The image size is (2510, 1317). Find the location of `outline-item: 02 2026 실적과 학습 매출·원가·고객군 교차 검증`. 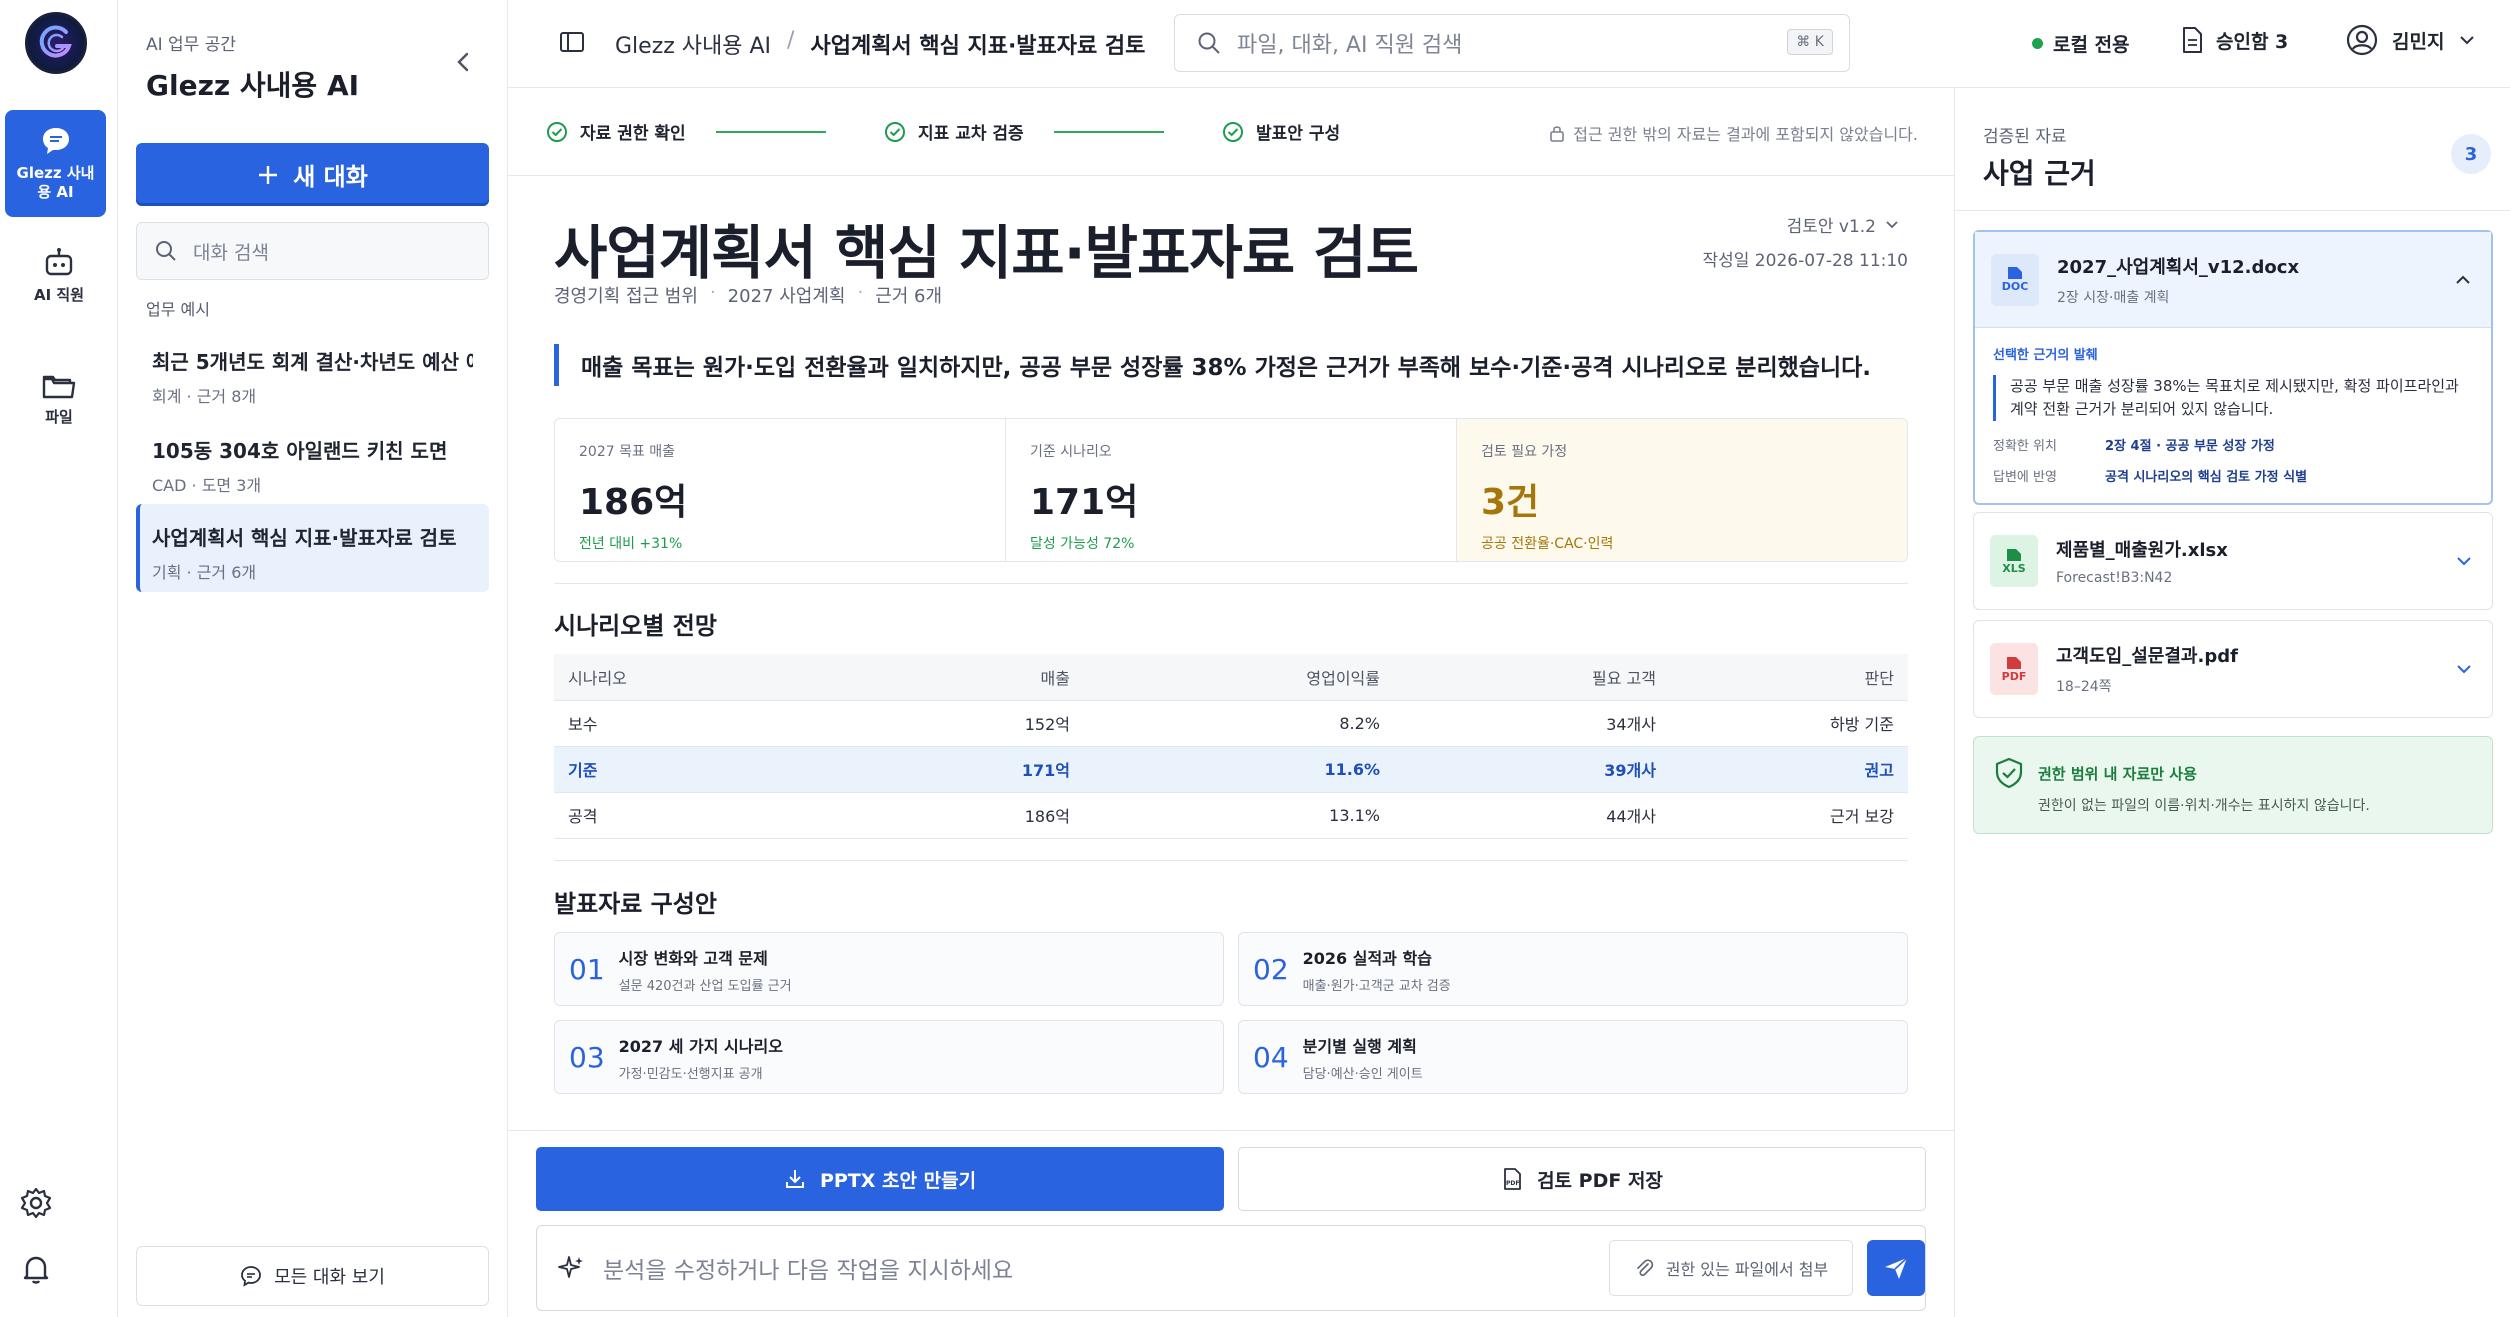

outline-item: 02 2026 실적과 학습 매출·원가·고객군 교차 검증 is located at coordinates (1573, 969).